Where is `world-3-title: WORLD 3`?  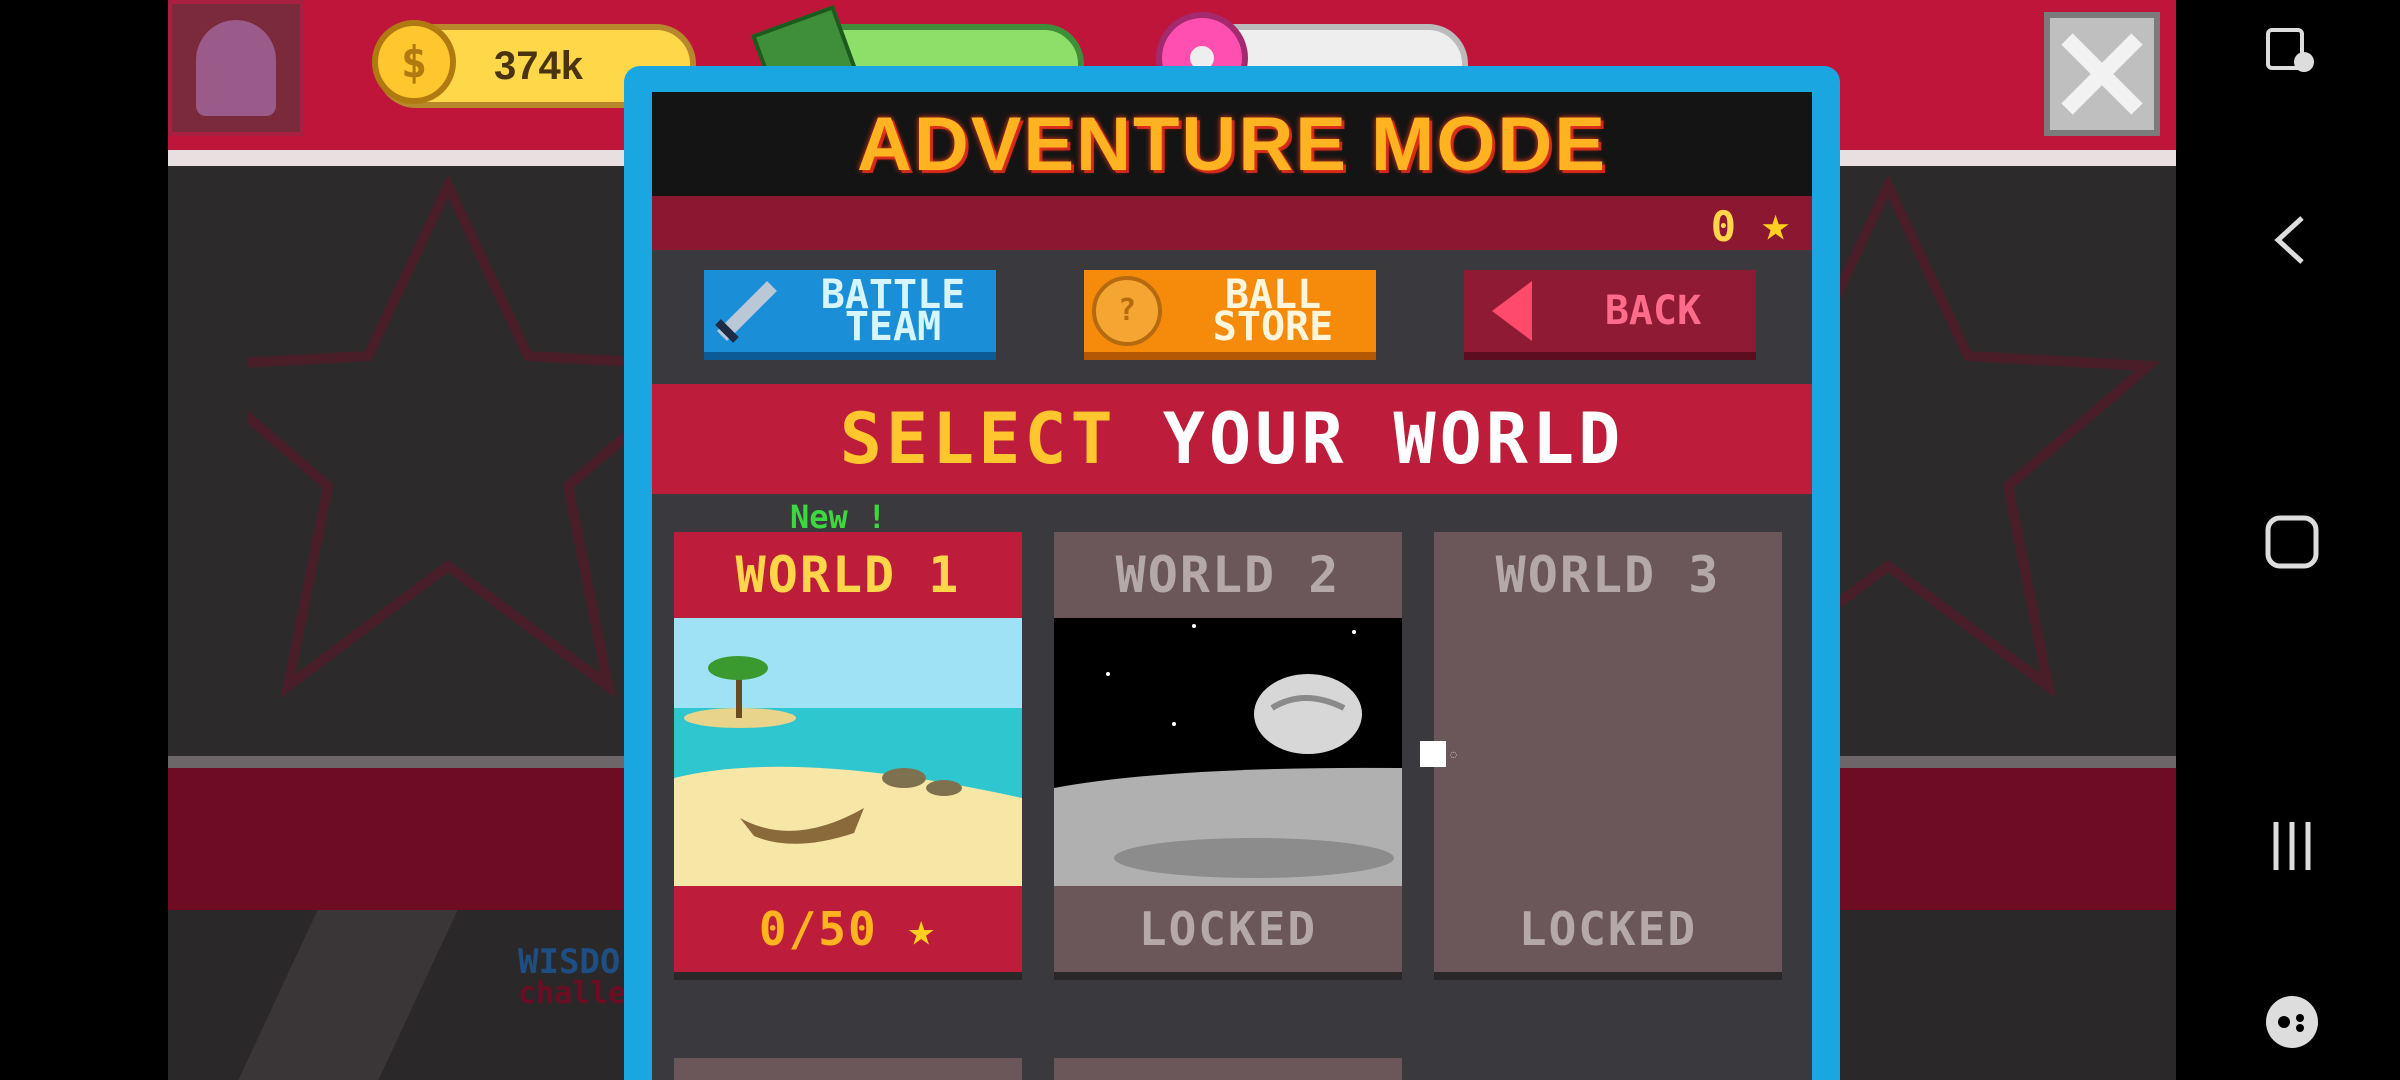
world-3-title: WORLD 3 is located at coordinates (1608, 575).